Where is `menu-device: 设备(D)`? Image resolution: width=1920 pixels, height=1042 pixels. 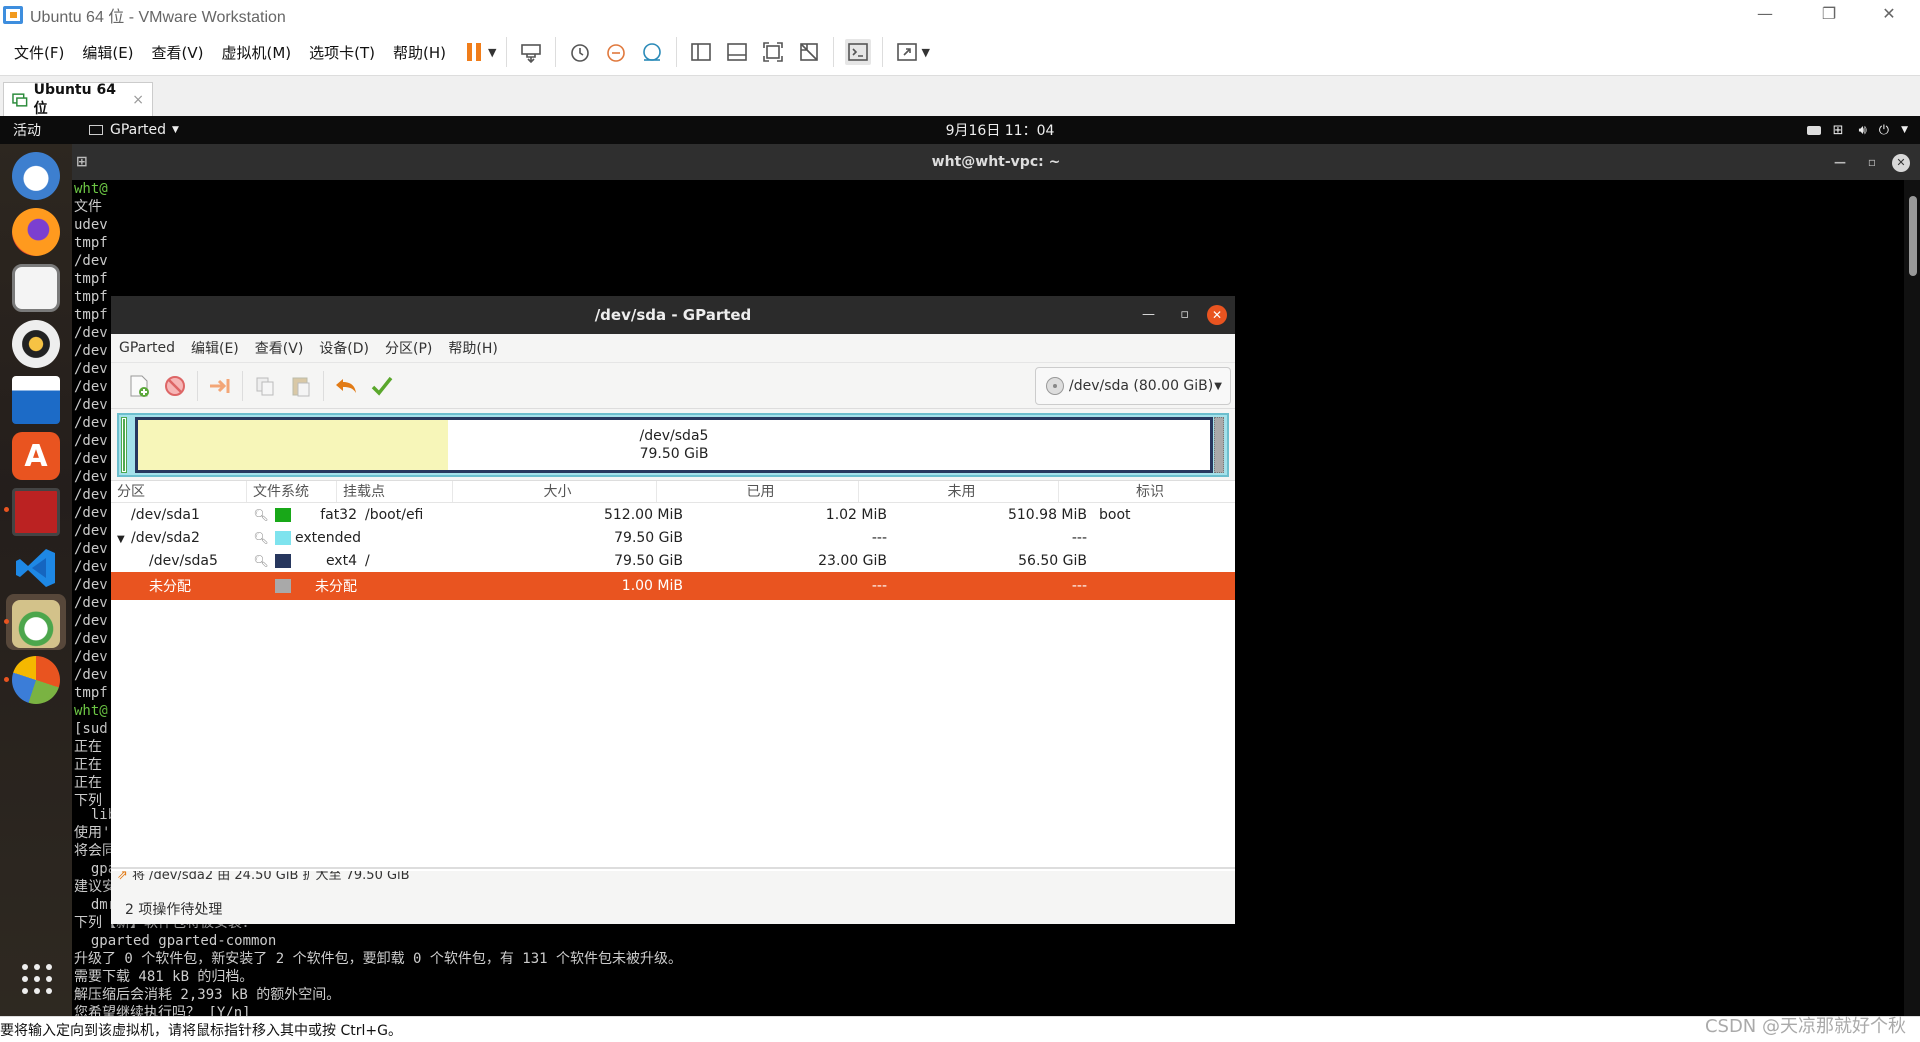
menu-device: 设备(D) is located at coordinates (344, 348).